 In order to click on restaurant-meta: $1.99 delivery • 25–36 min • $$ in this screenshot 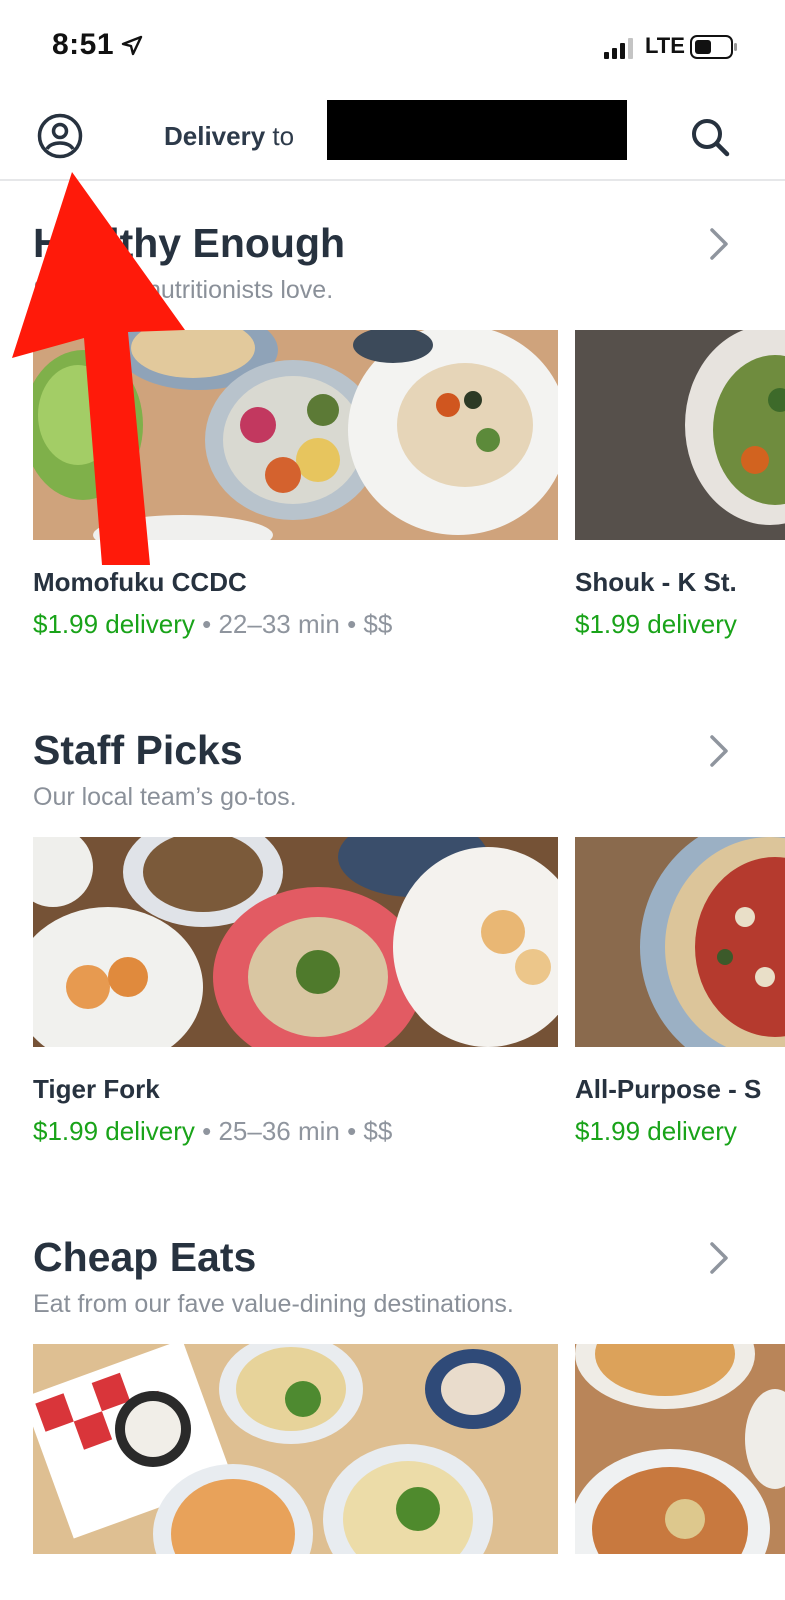, I will do `click(212, 1131)`.